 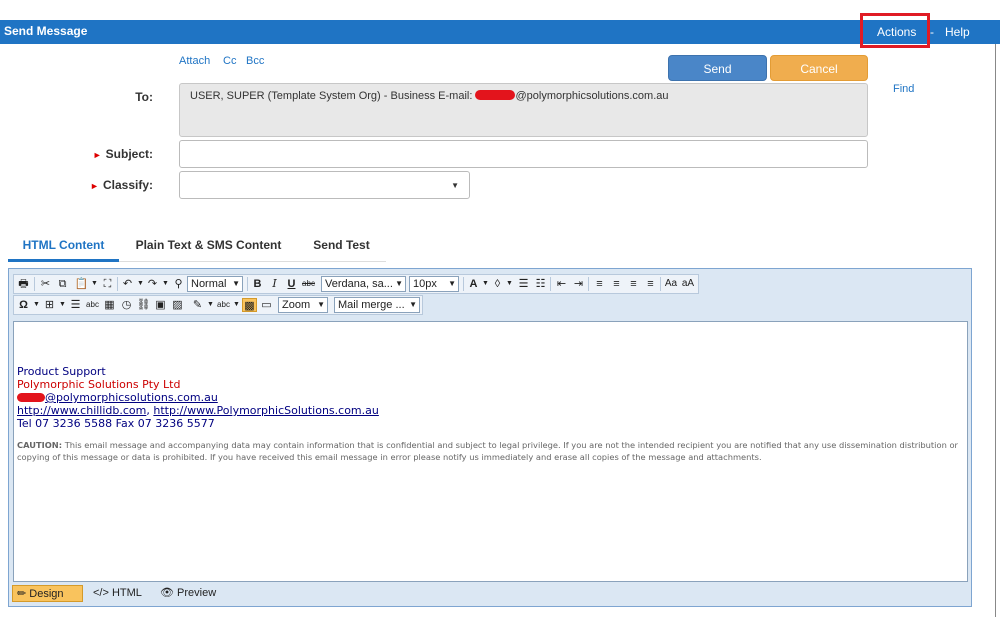 I want to click on signature-company: Polymorphic Solutions Pty Ltd, so click(x=99, y=384).